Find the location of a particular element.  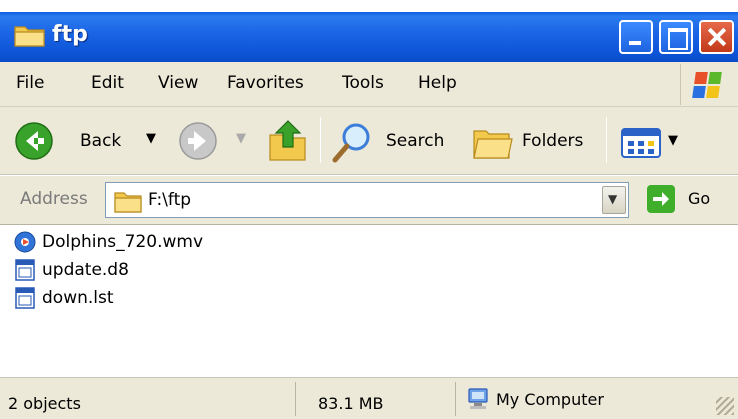

window-title: ftp is located at coordinates (70, 34).